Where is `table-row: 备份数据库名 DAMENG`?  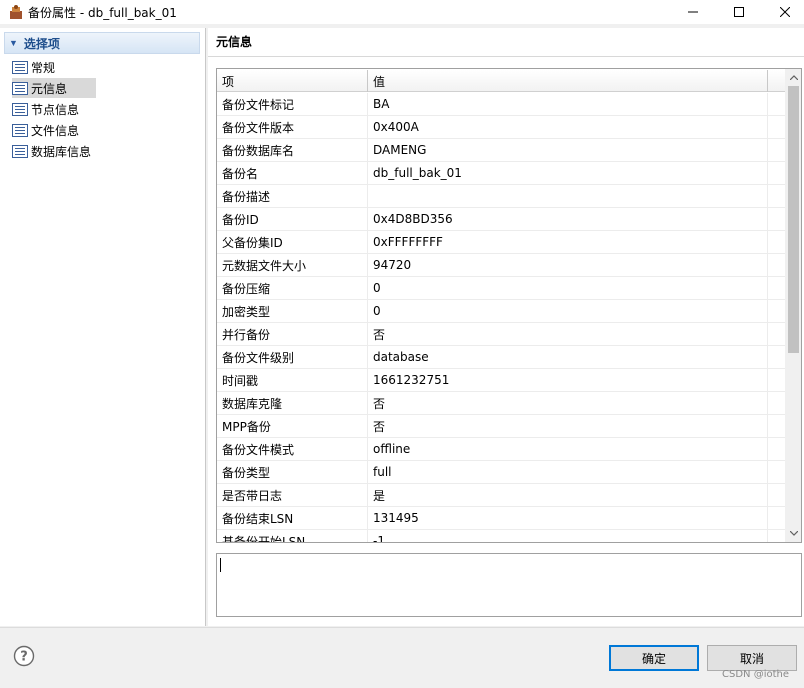
table-row: 备份数据库名 DAMENG is located at coordinates (501, 150).